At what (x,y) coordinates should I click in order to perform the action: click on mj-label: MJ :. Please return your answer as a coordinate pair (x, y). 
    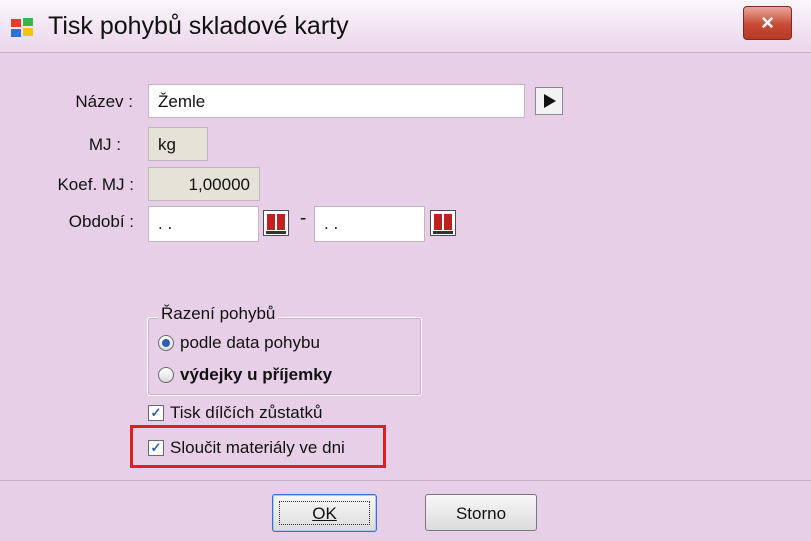
    Looking at the image, I should click on (104, 144).